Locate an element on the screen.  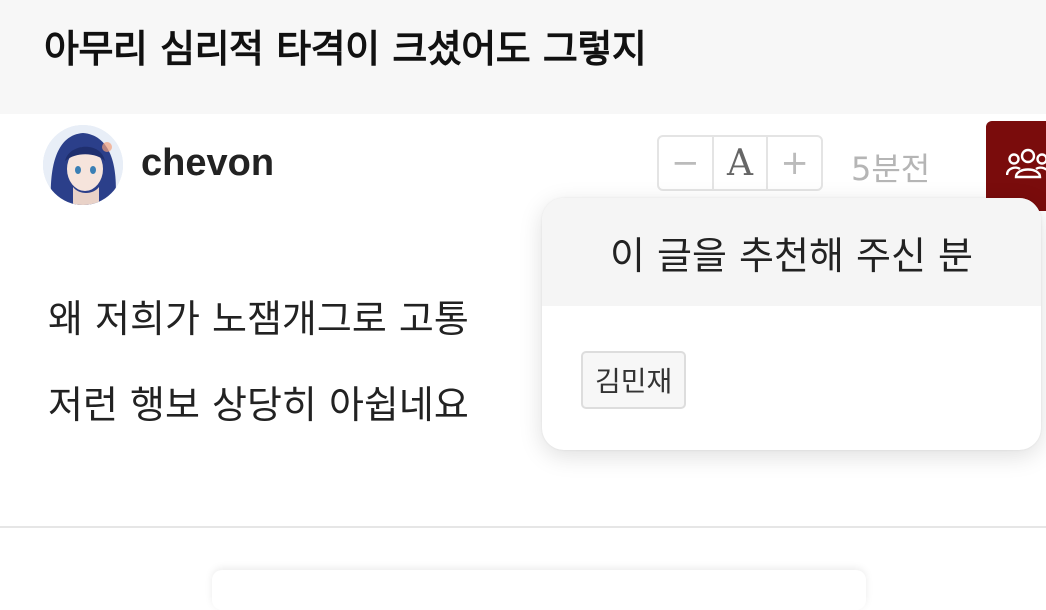
avatar-image is located at coordinates (83, 165).